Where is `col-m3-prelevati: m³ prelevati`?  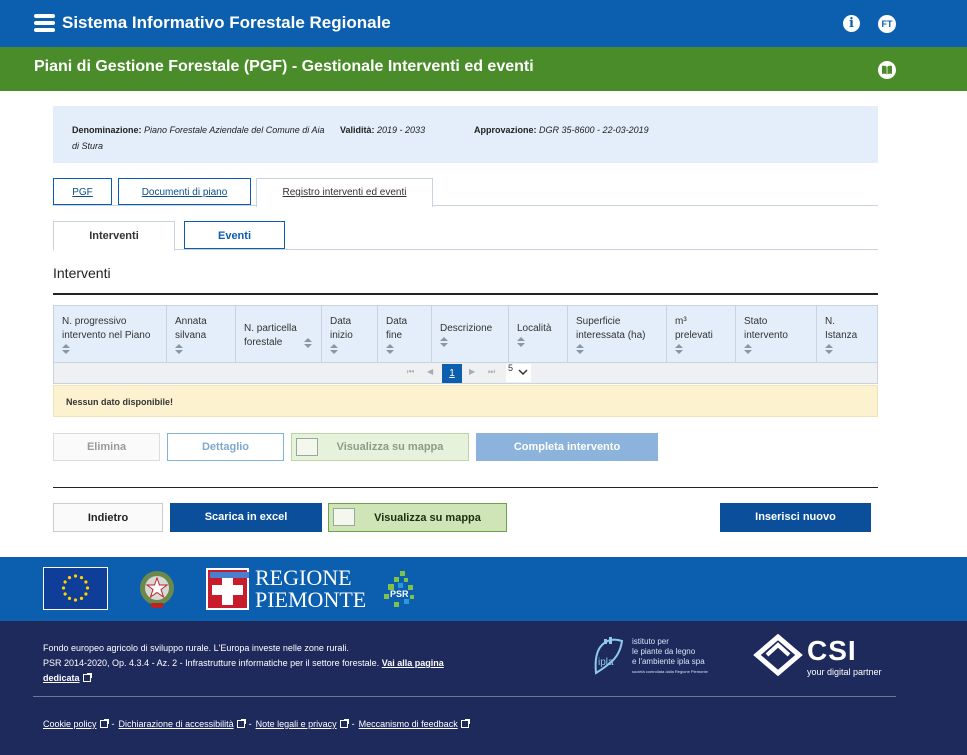 col-m3-prelevati: m³ prelevati is located at coordinates (701, 334).